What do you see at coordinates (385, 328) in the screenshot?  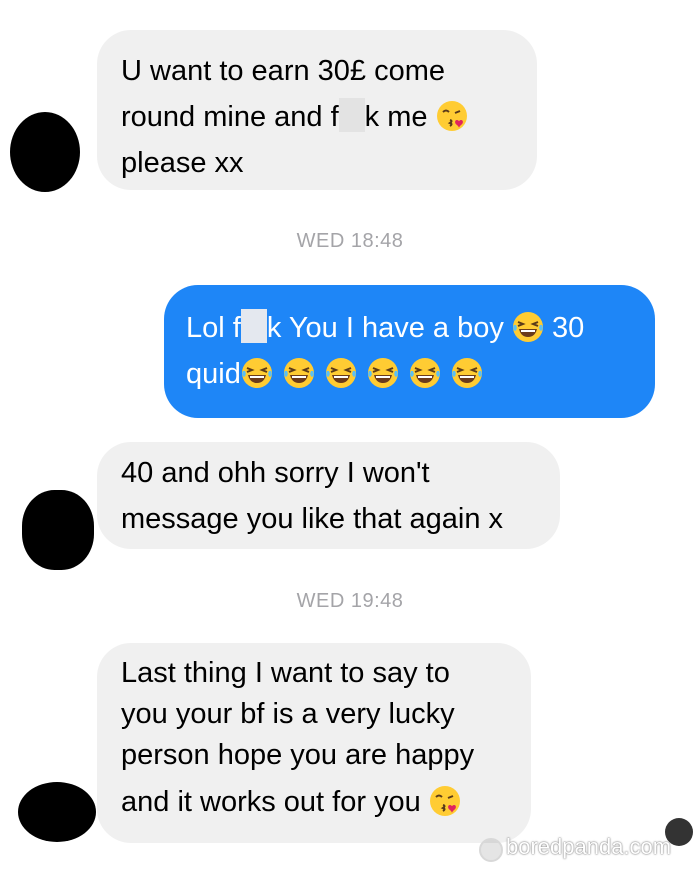 I see `message-line: k You I have a boy` at bounding box center [385, 328].